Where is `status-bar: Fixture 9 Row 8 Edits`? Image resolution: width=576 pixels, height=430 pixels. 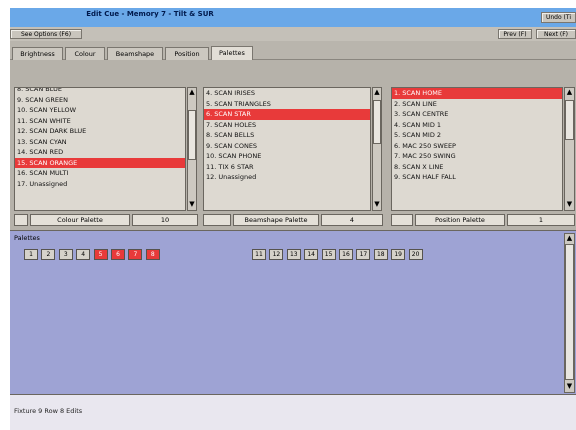
status-bar: Fixture 9 Row 8 Edits is located at coordinates (293, 412).